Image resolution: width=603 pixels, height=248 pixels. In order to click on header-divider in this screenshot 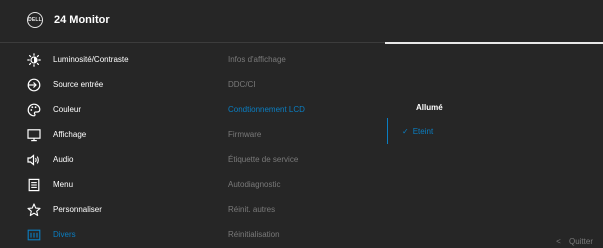, I will do `click(192, 42)`.